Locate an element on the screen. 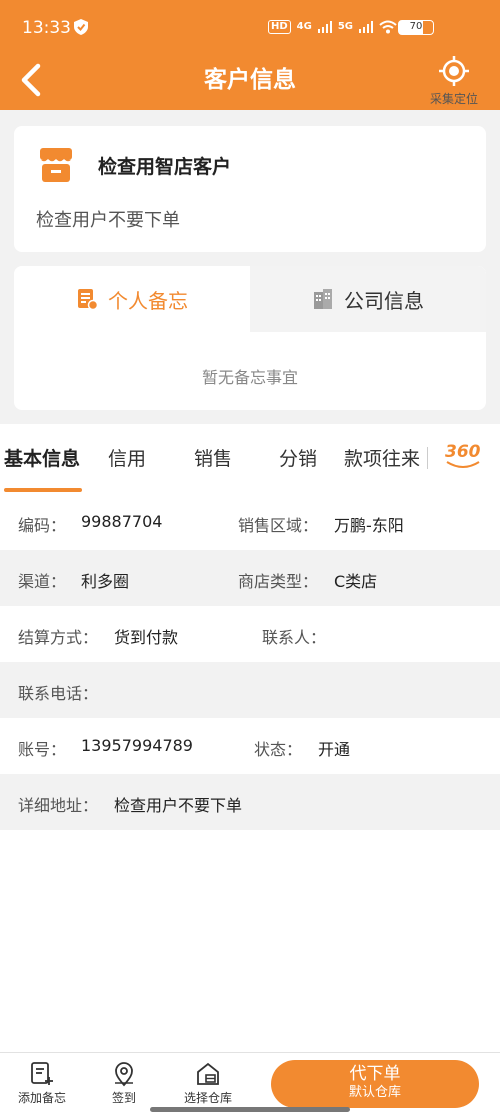 The width and height of the screenshot is (500, 1115). shop-type-value: C类店 is located at coordinates (356, 581).